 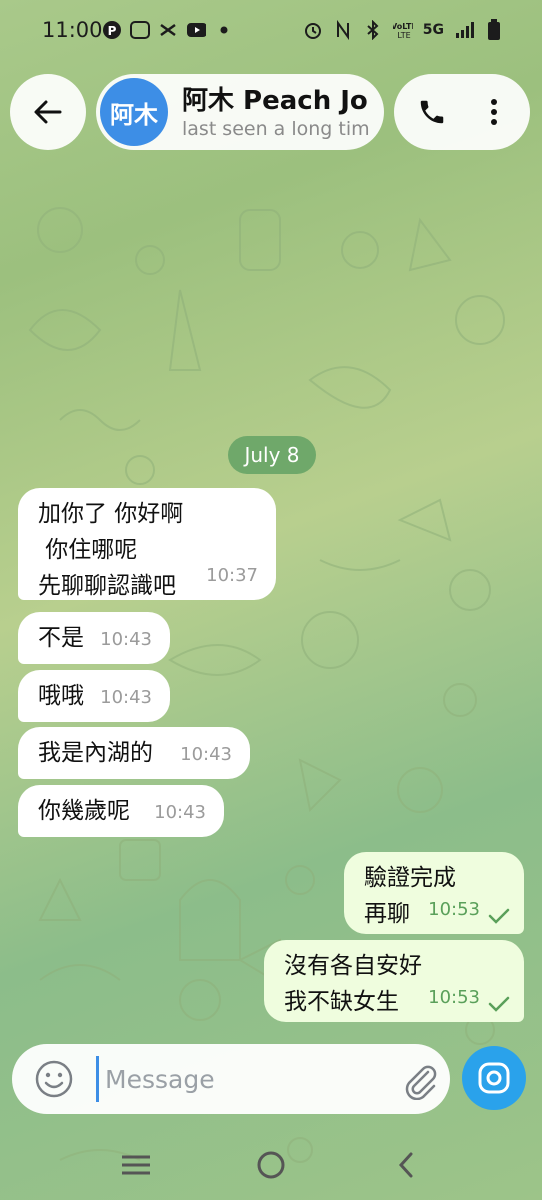 I want to click on home-circle-icon, so click(x=271, y=1165).